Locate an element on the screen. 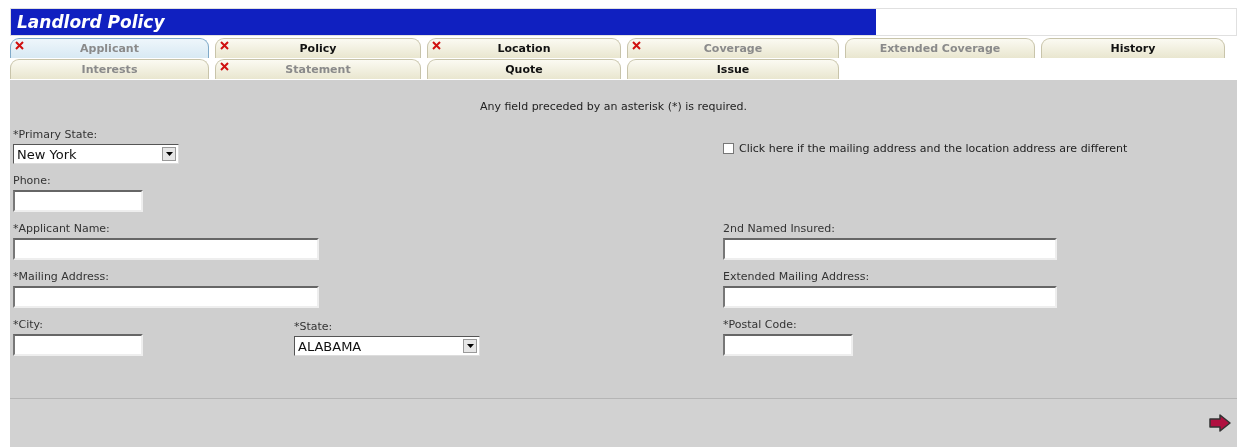 This screenshot has width=1247, height=447. tab: Issue is located at coordinates (733, 69).